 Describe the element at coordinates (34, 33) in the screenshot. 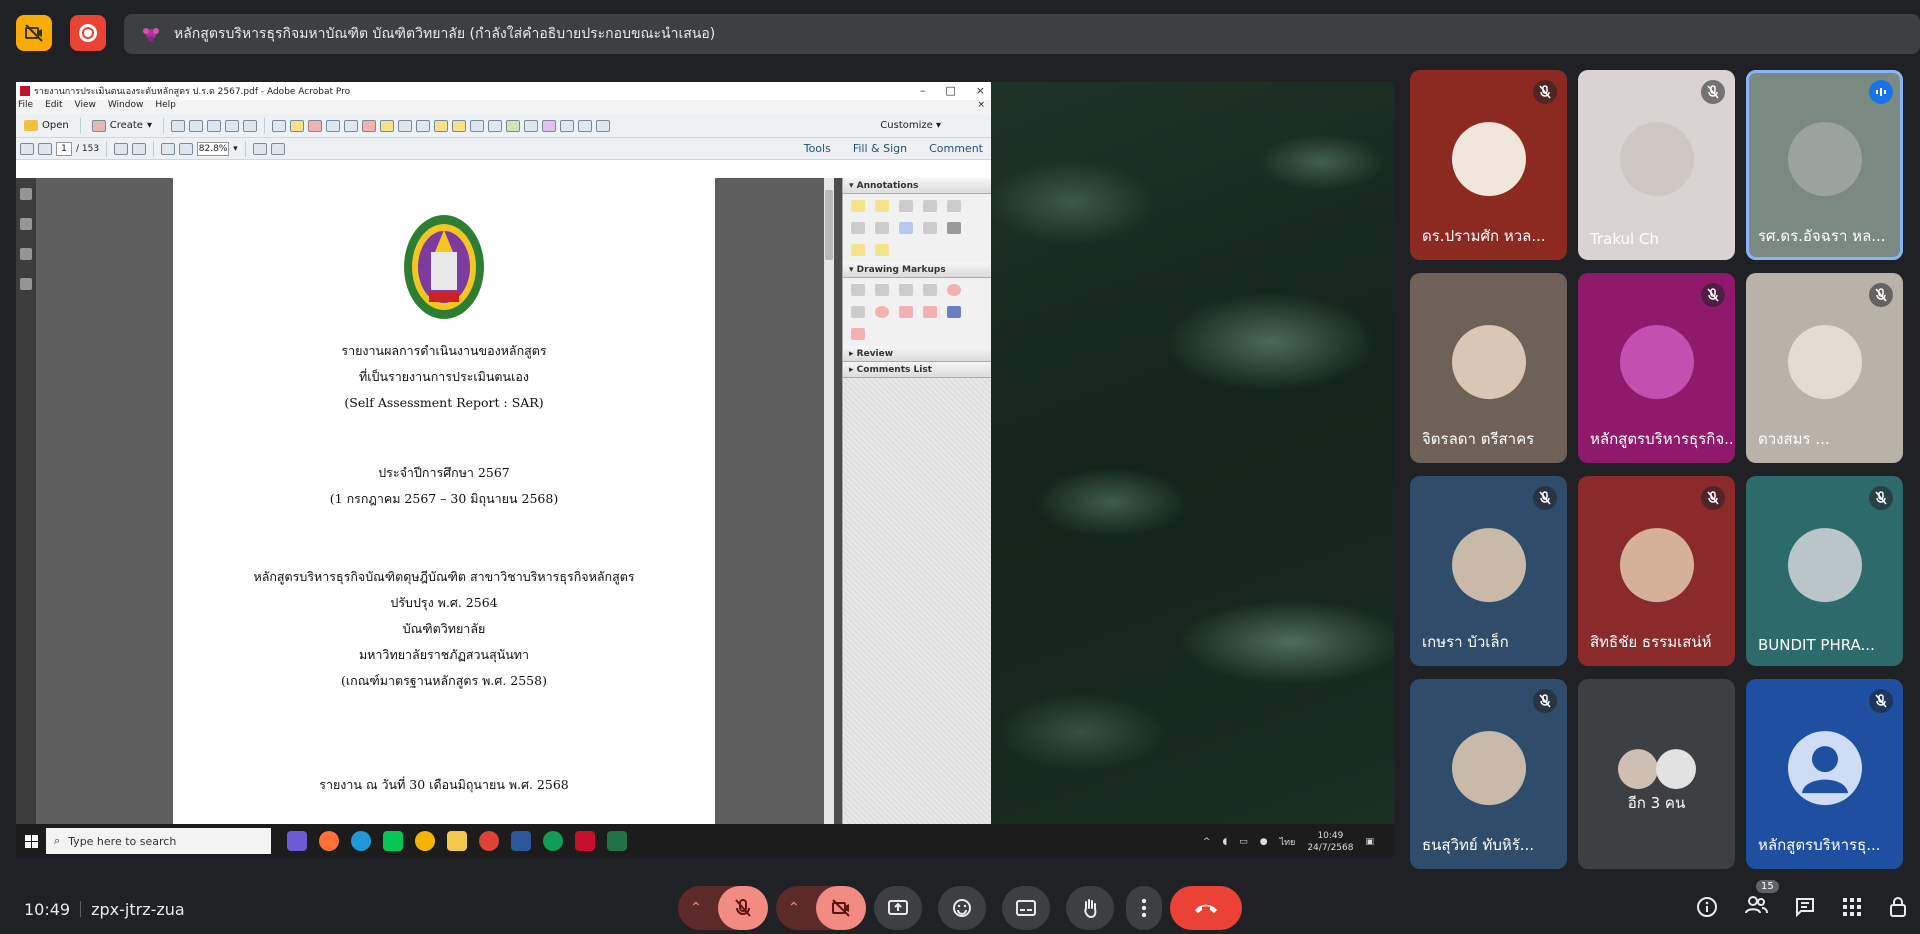

I see `camera-off-warning-button` at that location.